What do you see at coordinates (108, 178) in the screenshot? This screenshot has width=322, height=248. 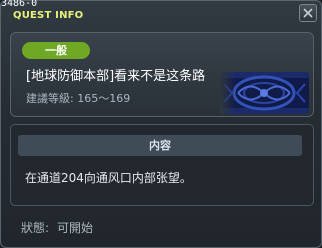 I see `content-text: 在通道204向通风口内部张望。` at bounding box center [108, 178].